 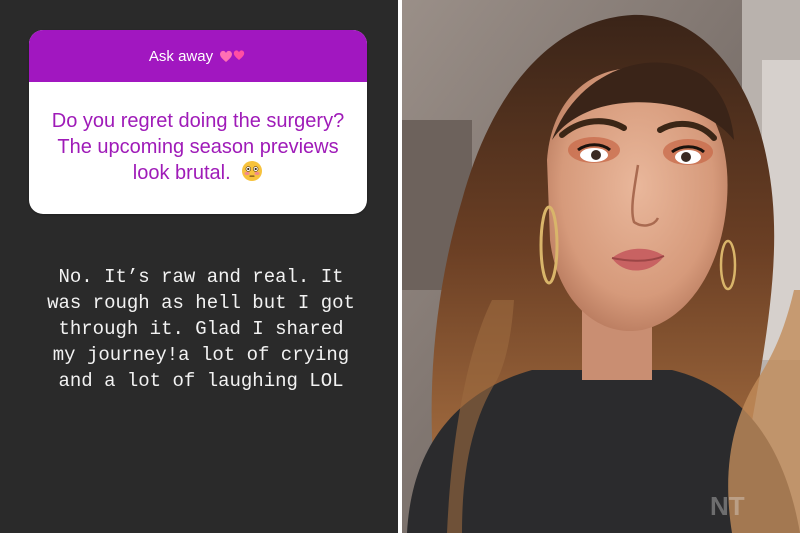 I want to click on flushed-face-icon, so click(x=252, y=174).